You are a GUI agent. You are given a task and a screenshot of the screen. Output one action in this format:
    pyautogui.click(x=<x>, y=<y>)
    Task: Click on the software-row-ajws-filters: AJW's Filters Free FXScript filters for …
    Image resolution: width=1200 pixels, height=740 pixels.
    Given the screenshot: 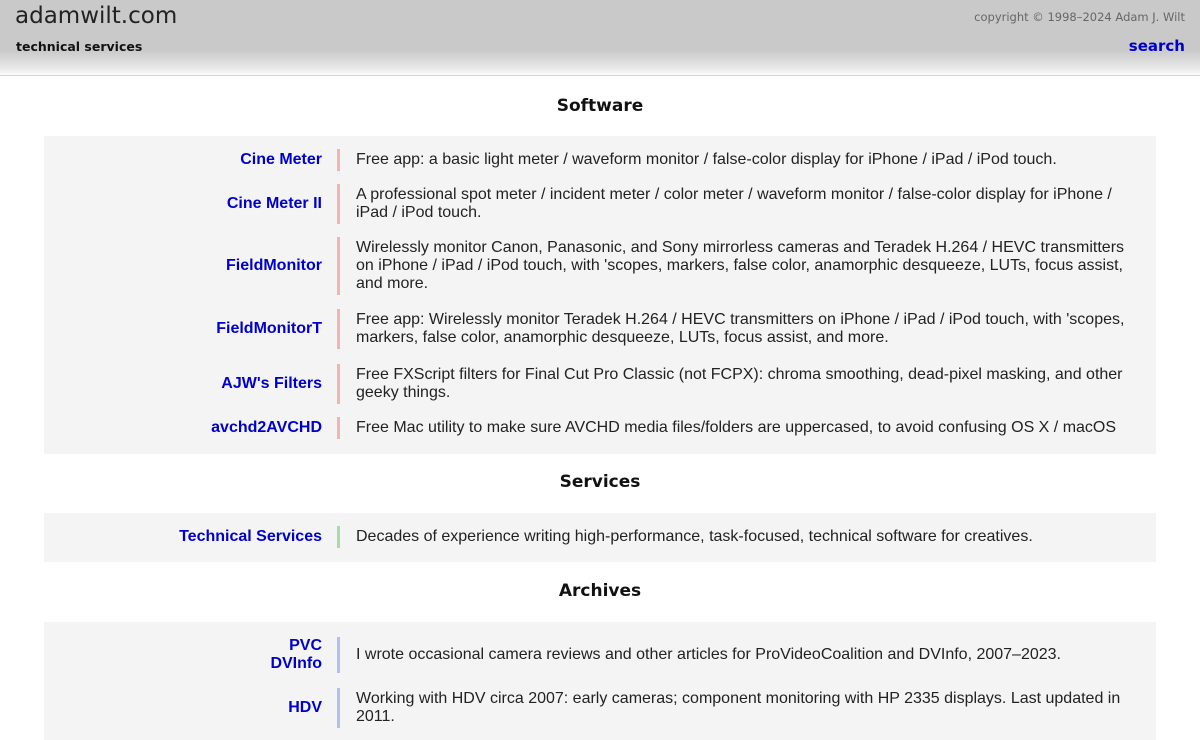 What is the action you would take?
    pyautogui.click(x=600, y=384)
    